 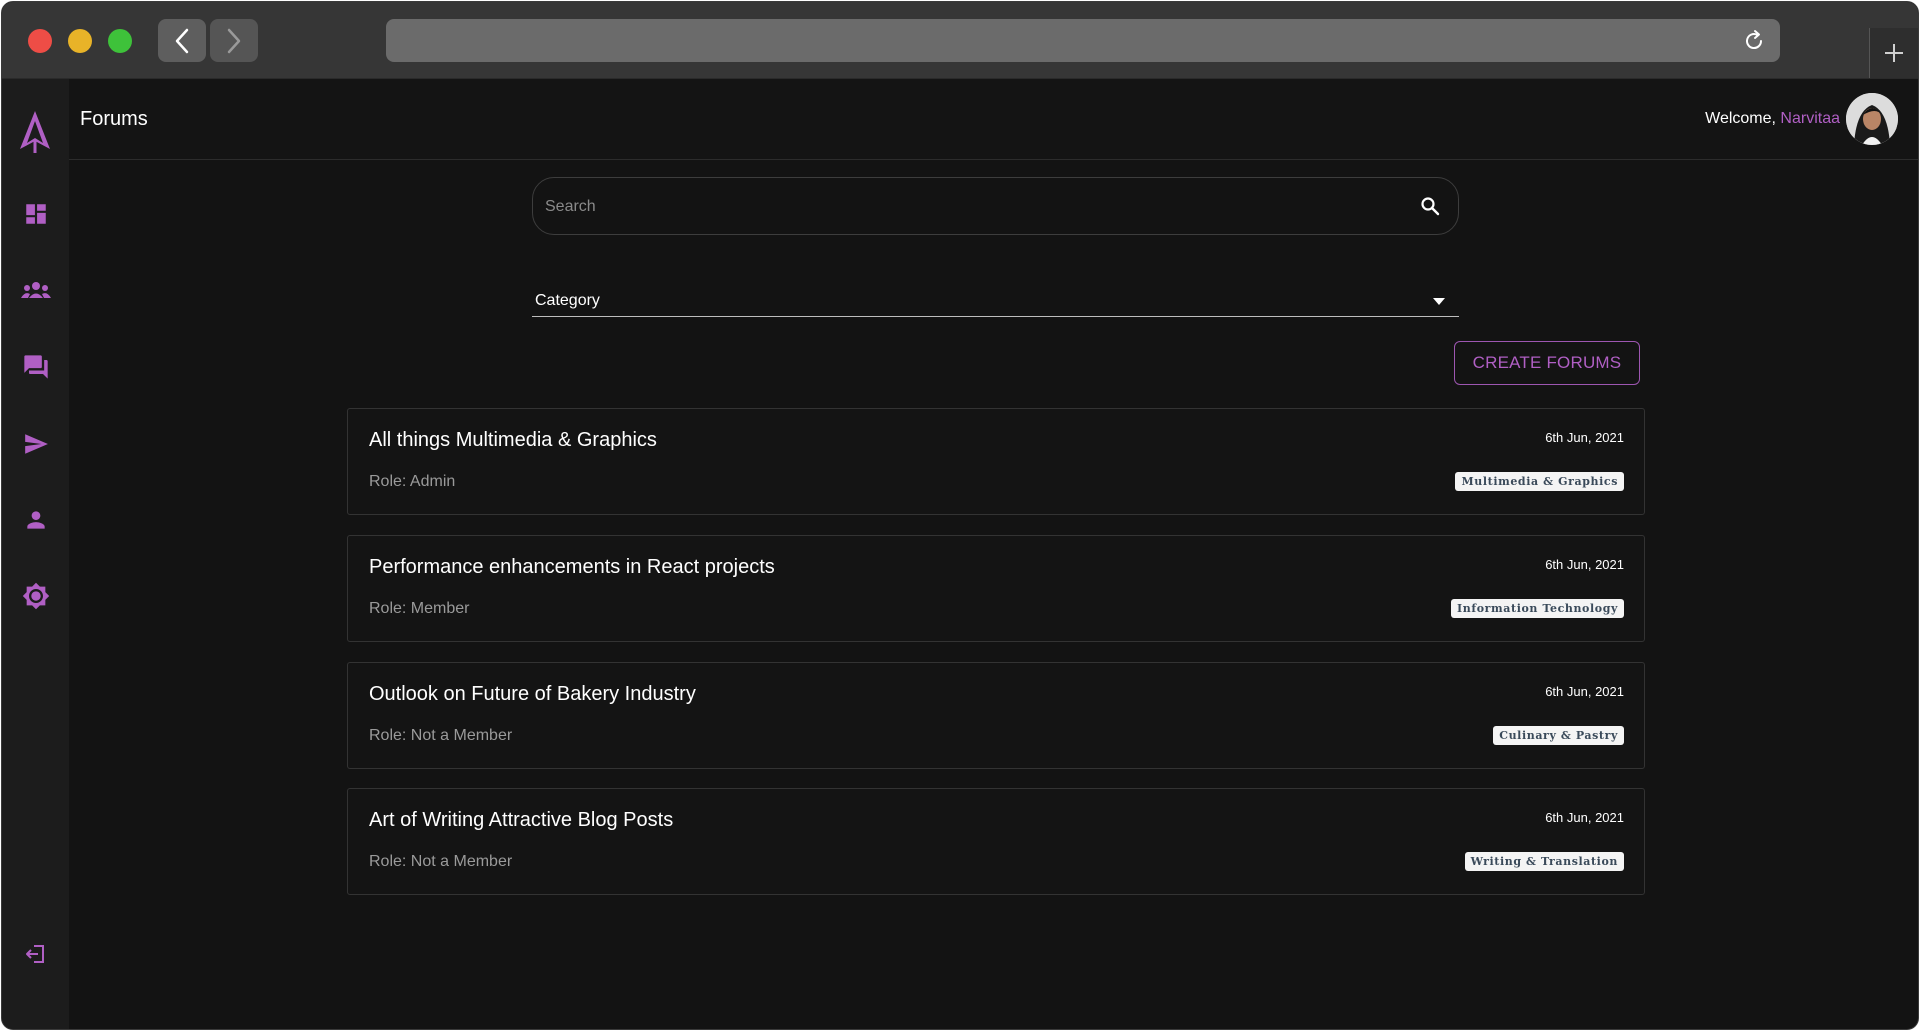 I want to click on forward-button, so click(x=234, y=40).